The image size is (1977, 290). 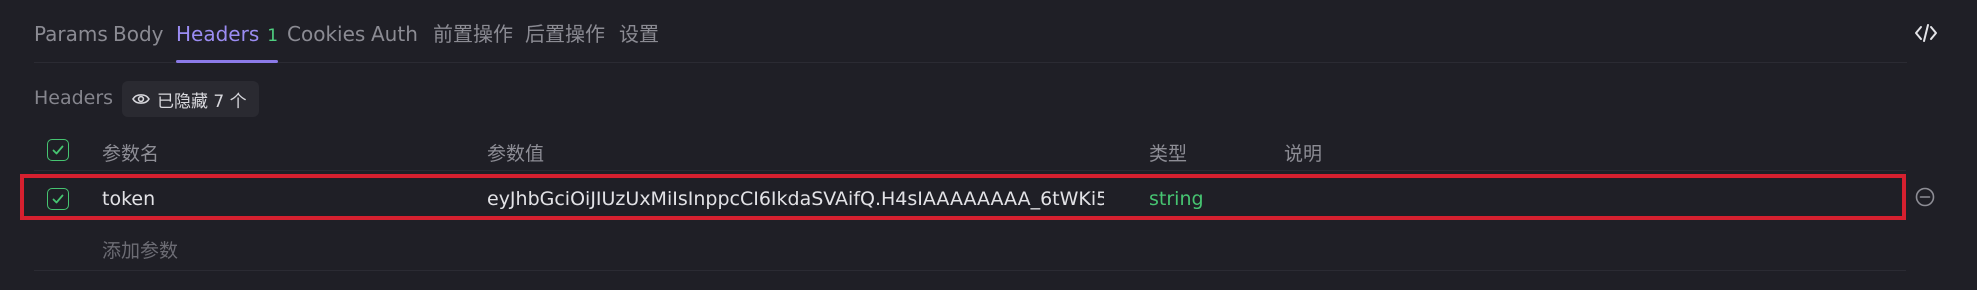 I want to click on tab-post-actions: 后置操作, so click(x=565, y=31).